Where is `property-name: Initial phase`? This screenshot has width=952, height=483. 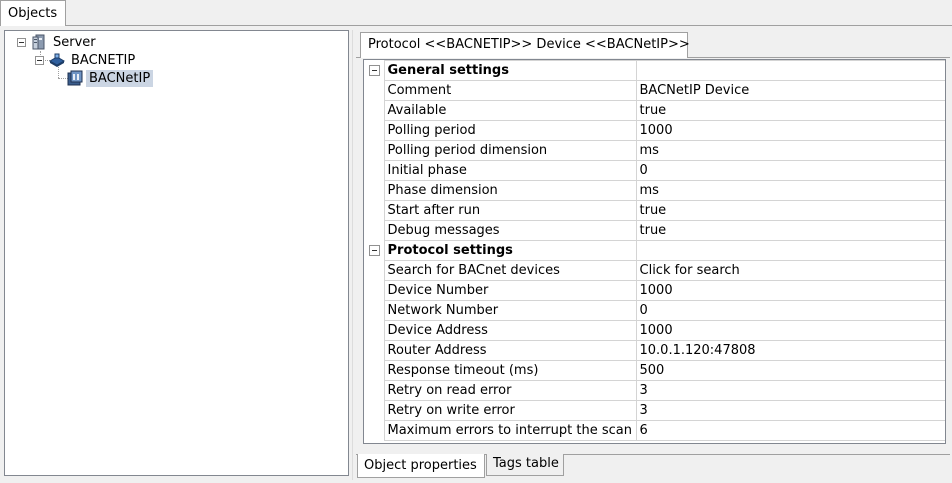 property-name: Initial phase is located at coordinates (510, 170).